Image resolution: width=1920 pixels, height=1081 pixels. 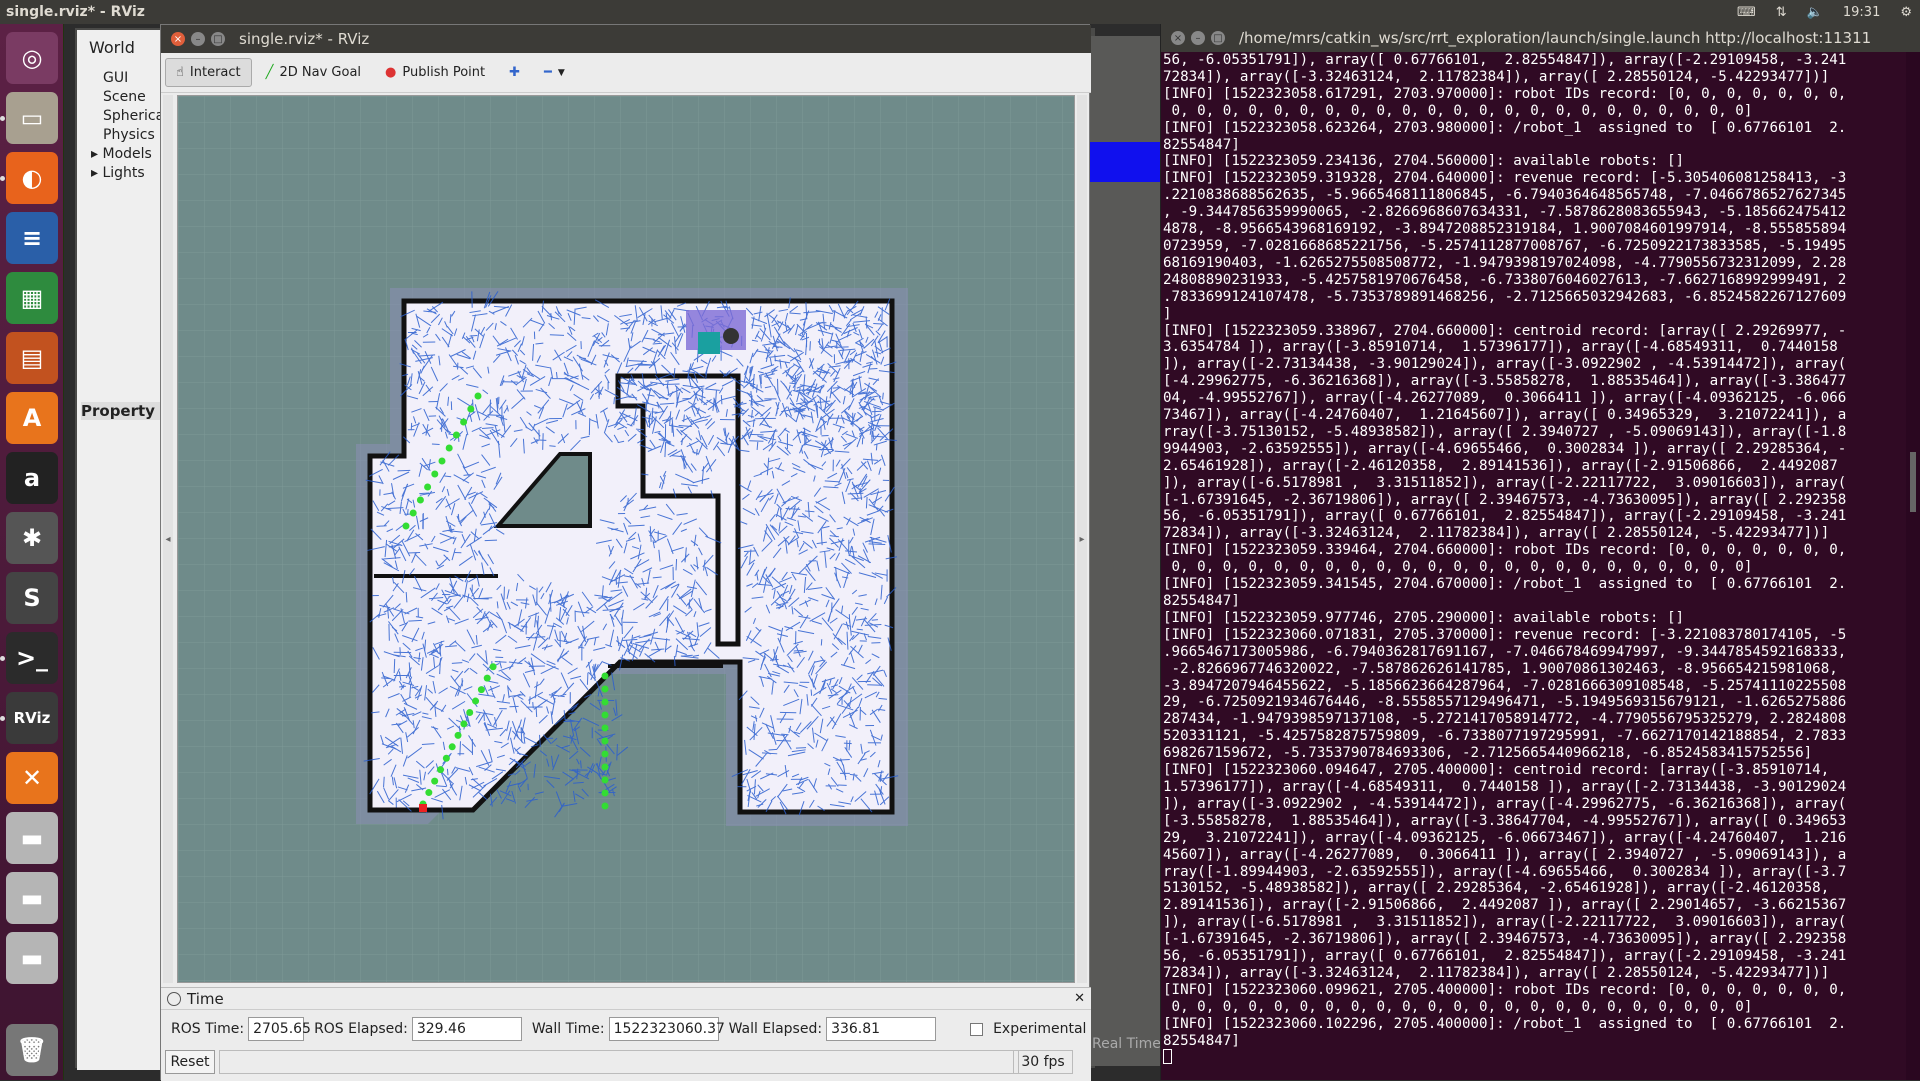 What do you see at coordinates (626, 39) in the screenshot?
I see `rviz-titlebar: × – □ single.rviz* - RViz` at bounding box center [626, 39].